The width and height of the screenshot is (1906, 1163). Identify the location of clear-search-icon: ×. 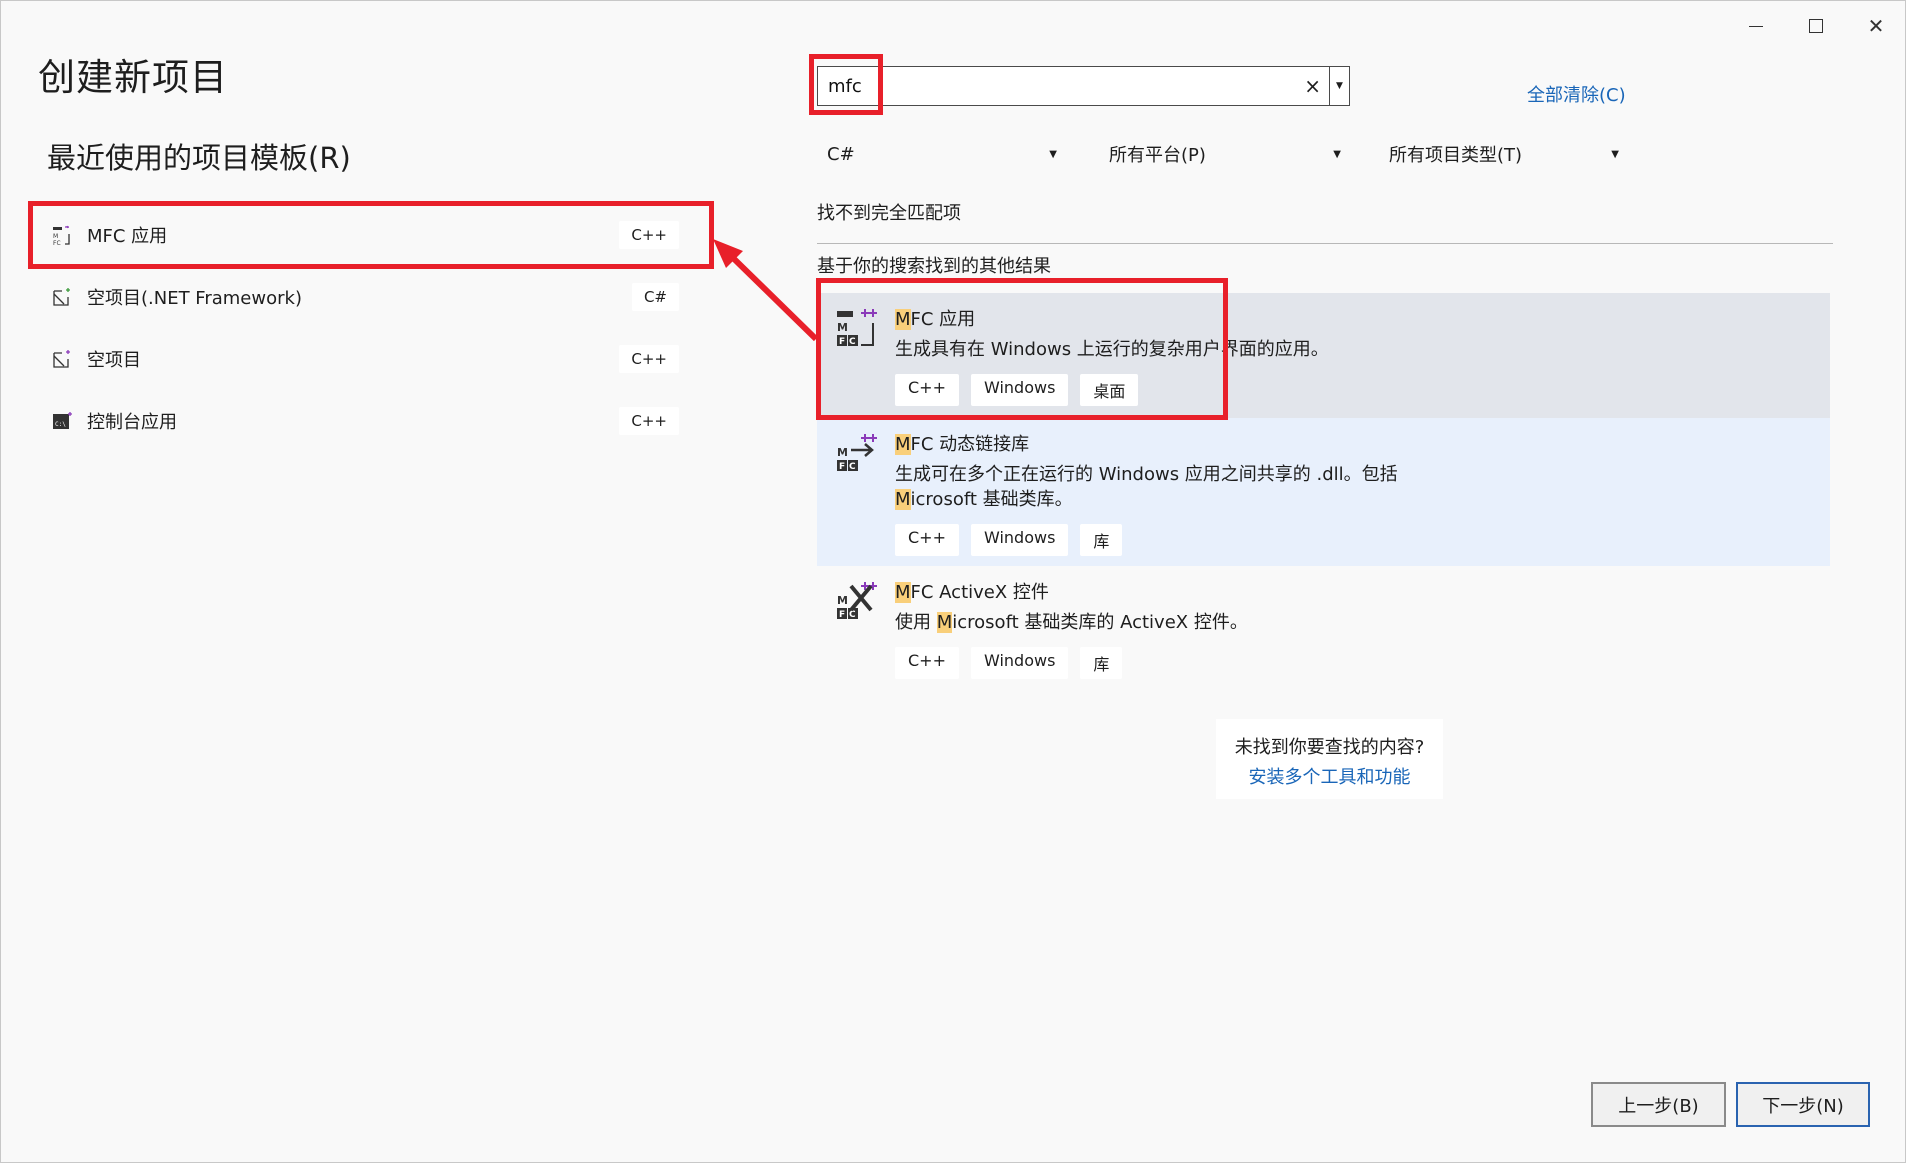
(1312, 86).